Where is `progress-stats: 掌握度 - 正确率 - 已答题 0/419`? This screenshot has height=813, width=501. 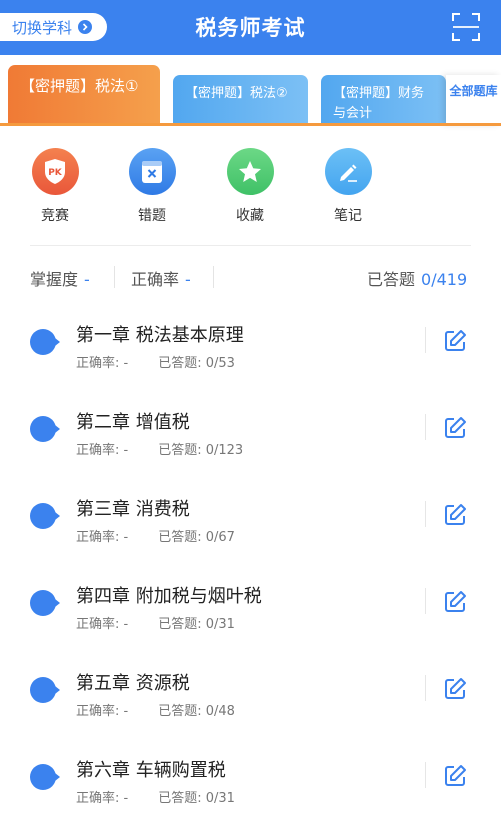 progress-stats: 掌握度 - 正确率 - 已答题 0/419 is located at coordinates (250, 277).